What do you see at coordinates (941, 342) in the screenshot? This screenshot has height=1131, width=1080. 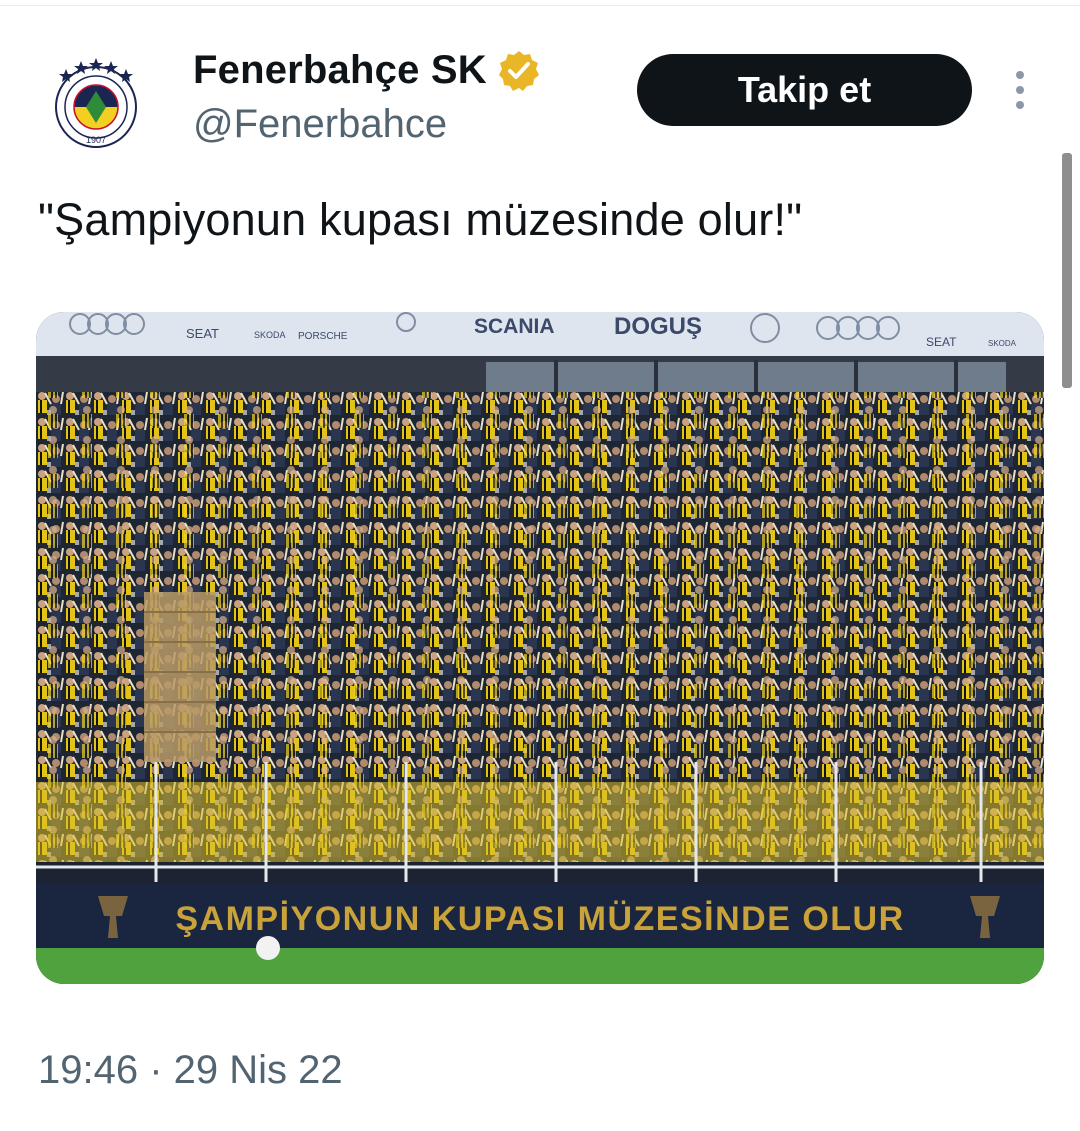 I see `sponsor-seat-right: SEAT` at bounding box center [941, 342].